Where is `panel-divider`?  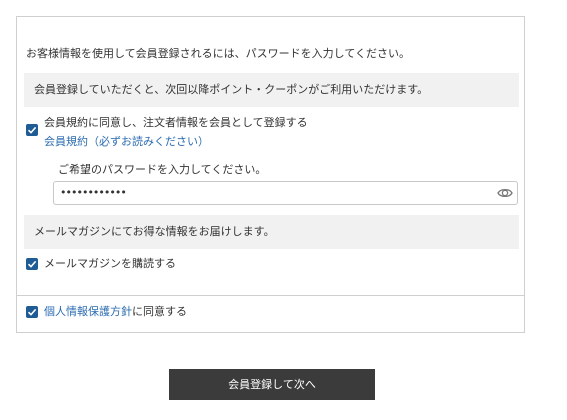
panel-divider is located at coordinates (270, 295).